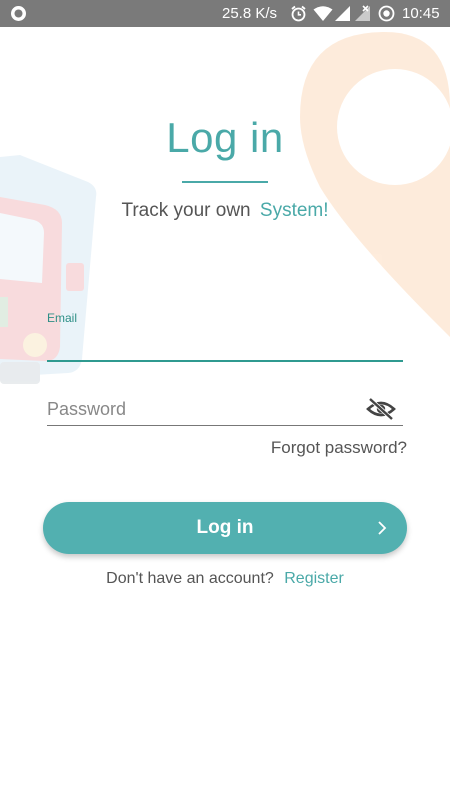  I want to click on title-underline, so click(225, 182).